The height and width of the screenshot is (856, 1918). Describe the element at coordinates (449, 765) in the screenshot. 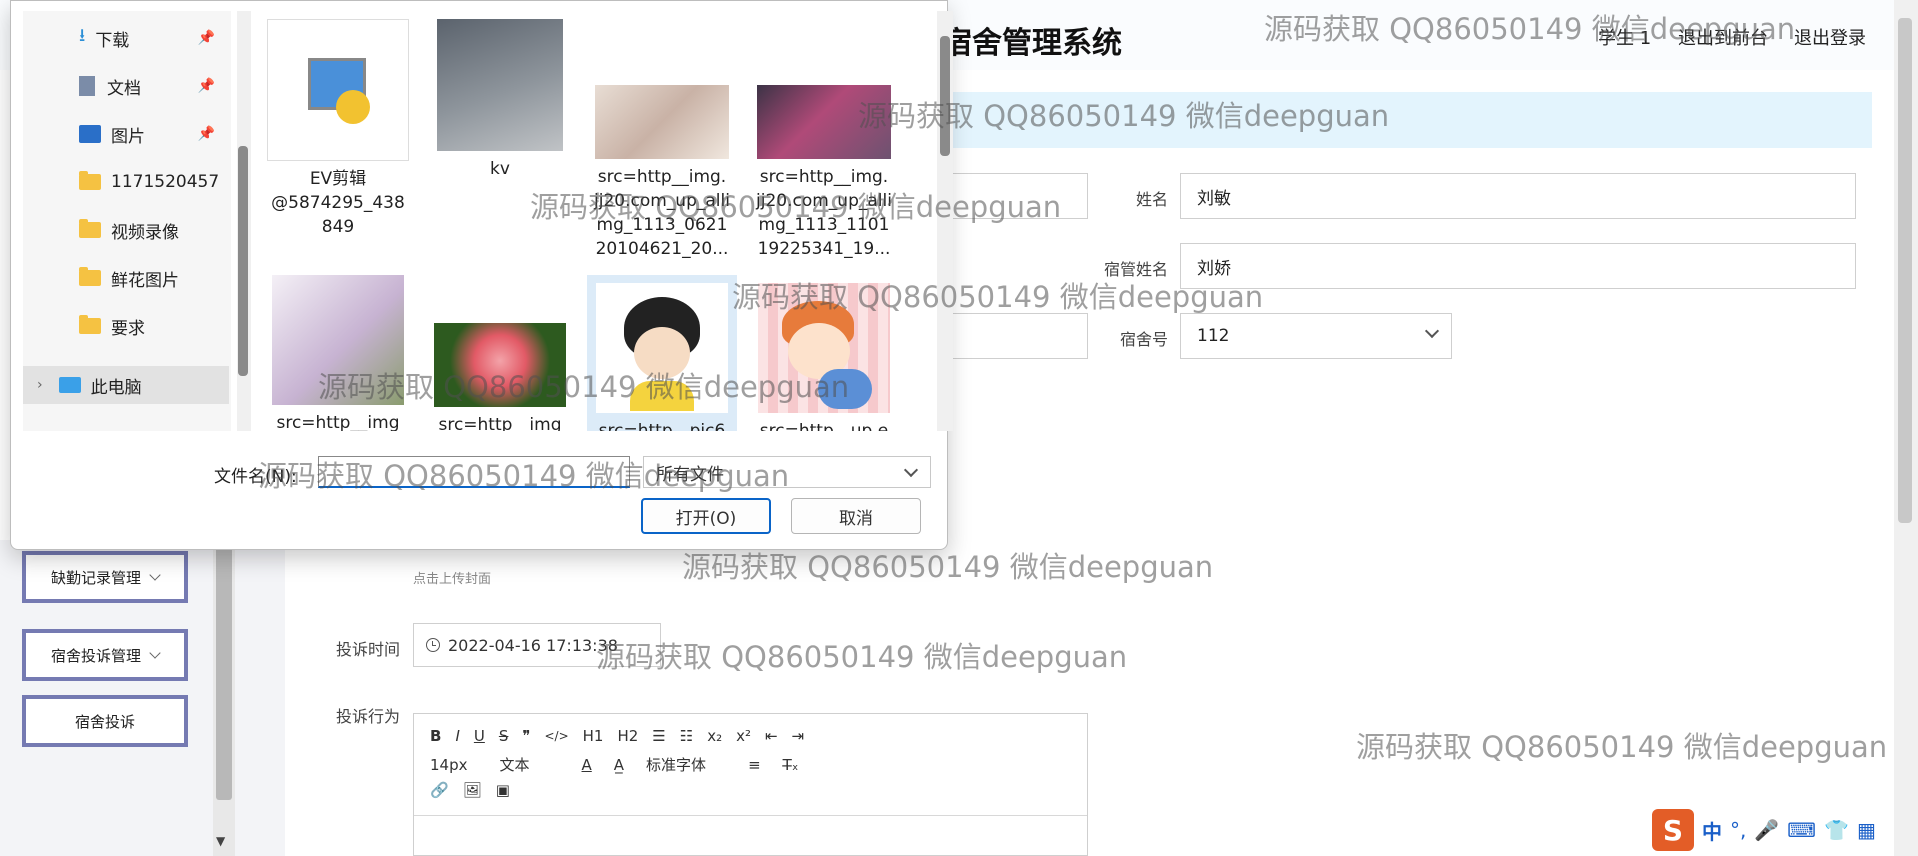

I see `font-size-select: 14px` at that location.